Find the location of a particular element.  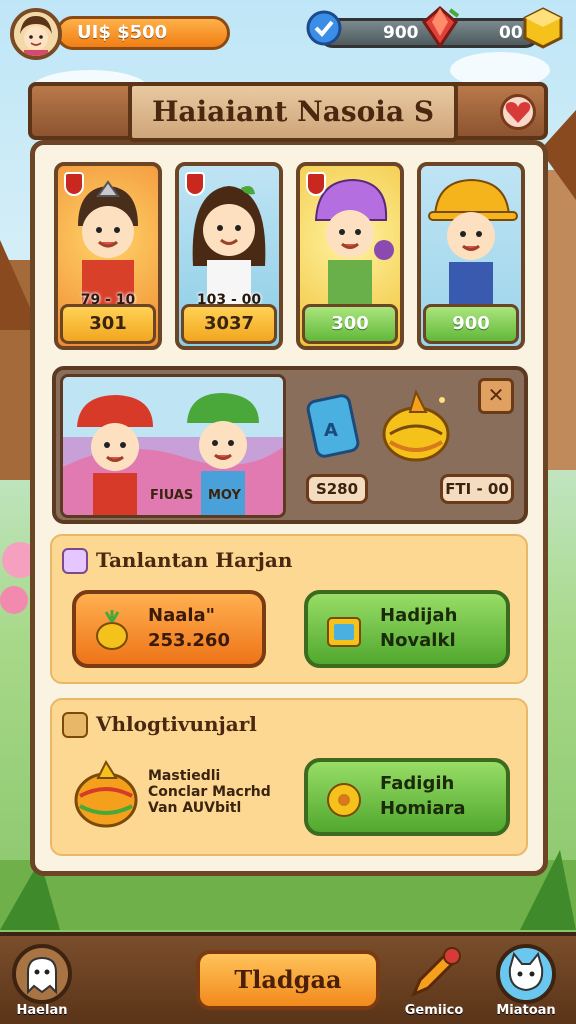

home-nav-label: Haelan is located at coordinates (42, 1010).